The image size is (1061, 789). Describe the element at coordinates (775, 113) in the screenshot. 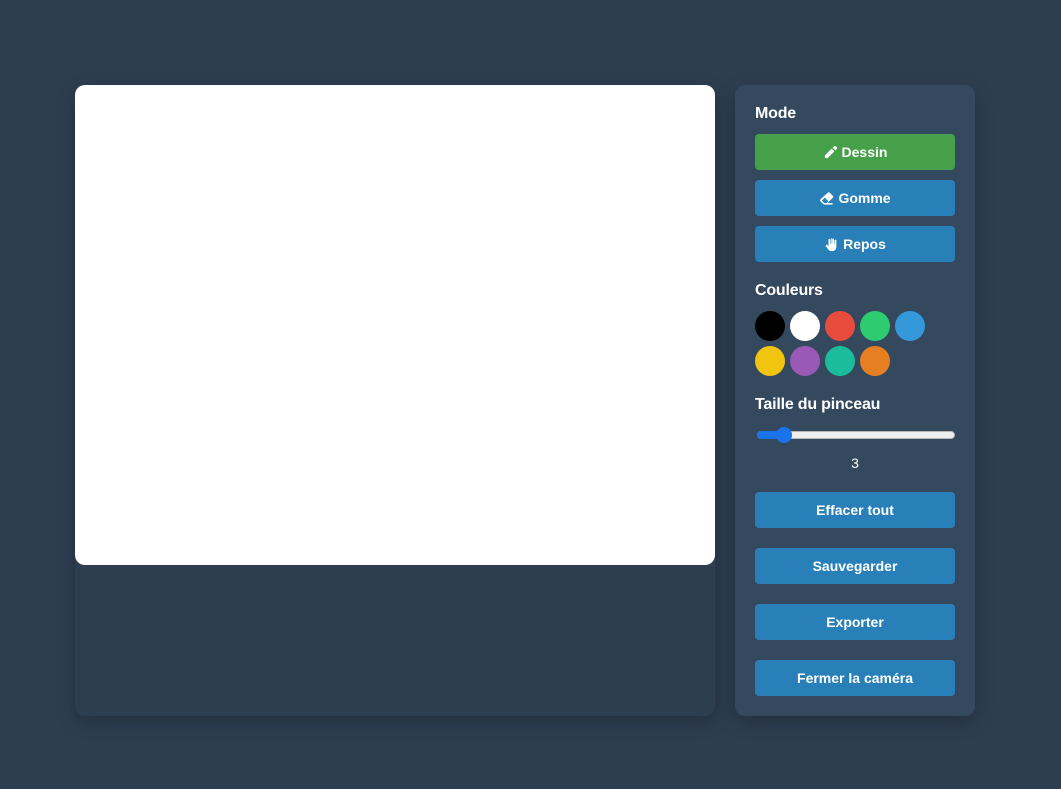

I see `mode-title: Mode` at that location.